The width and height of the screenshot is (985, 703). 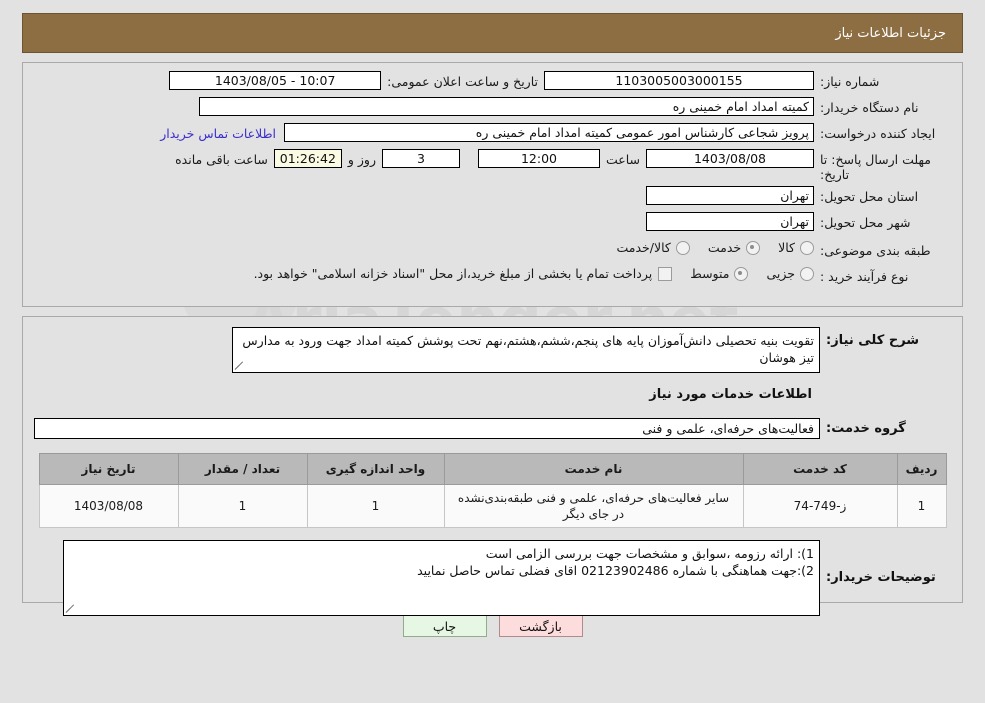 What do you see at coordinates (875, 250) in the screenshot?
I see `subject-classification-label: طبقه بندی موضوعی:` at bounding box center [875, 250].